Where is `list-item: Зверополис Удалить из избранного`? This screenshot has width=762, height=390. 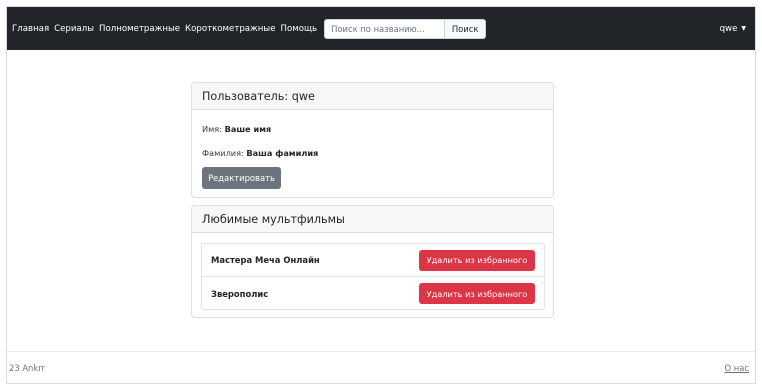 list-item: Зверополис Удалить из избранного is located at coordinates (373, 293).